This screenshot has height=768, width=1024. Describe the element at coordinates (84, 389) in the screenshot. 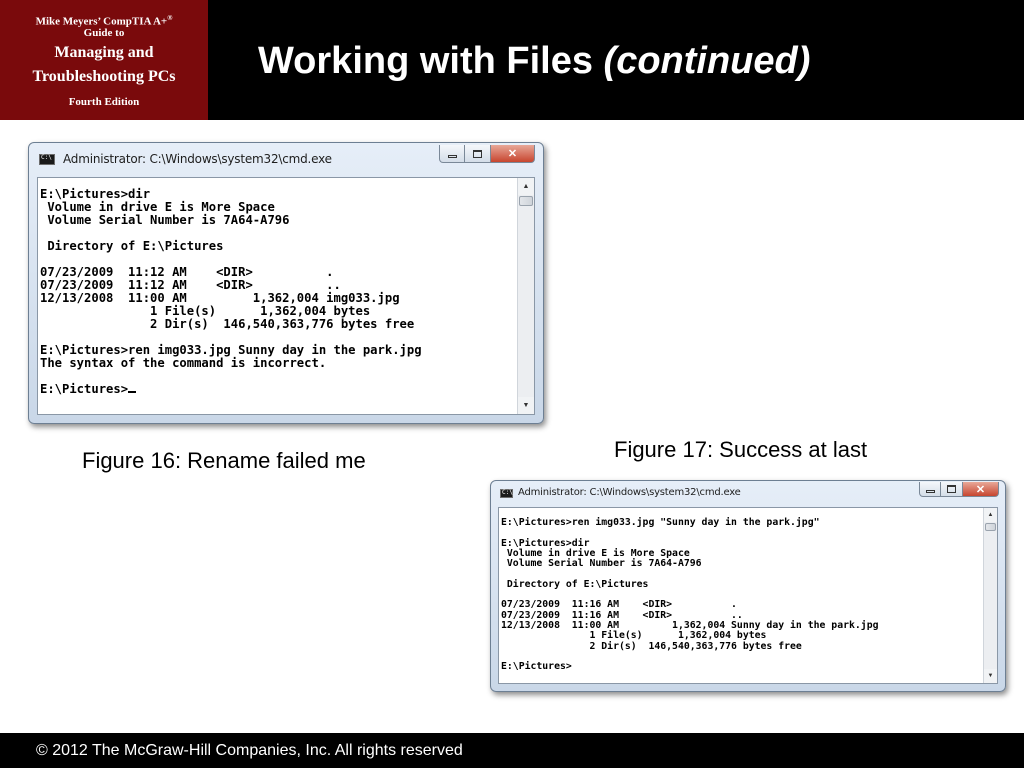

I see `console-prompt: E:\Pictures>` at that location.